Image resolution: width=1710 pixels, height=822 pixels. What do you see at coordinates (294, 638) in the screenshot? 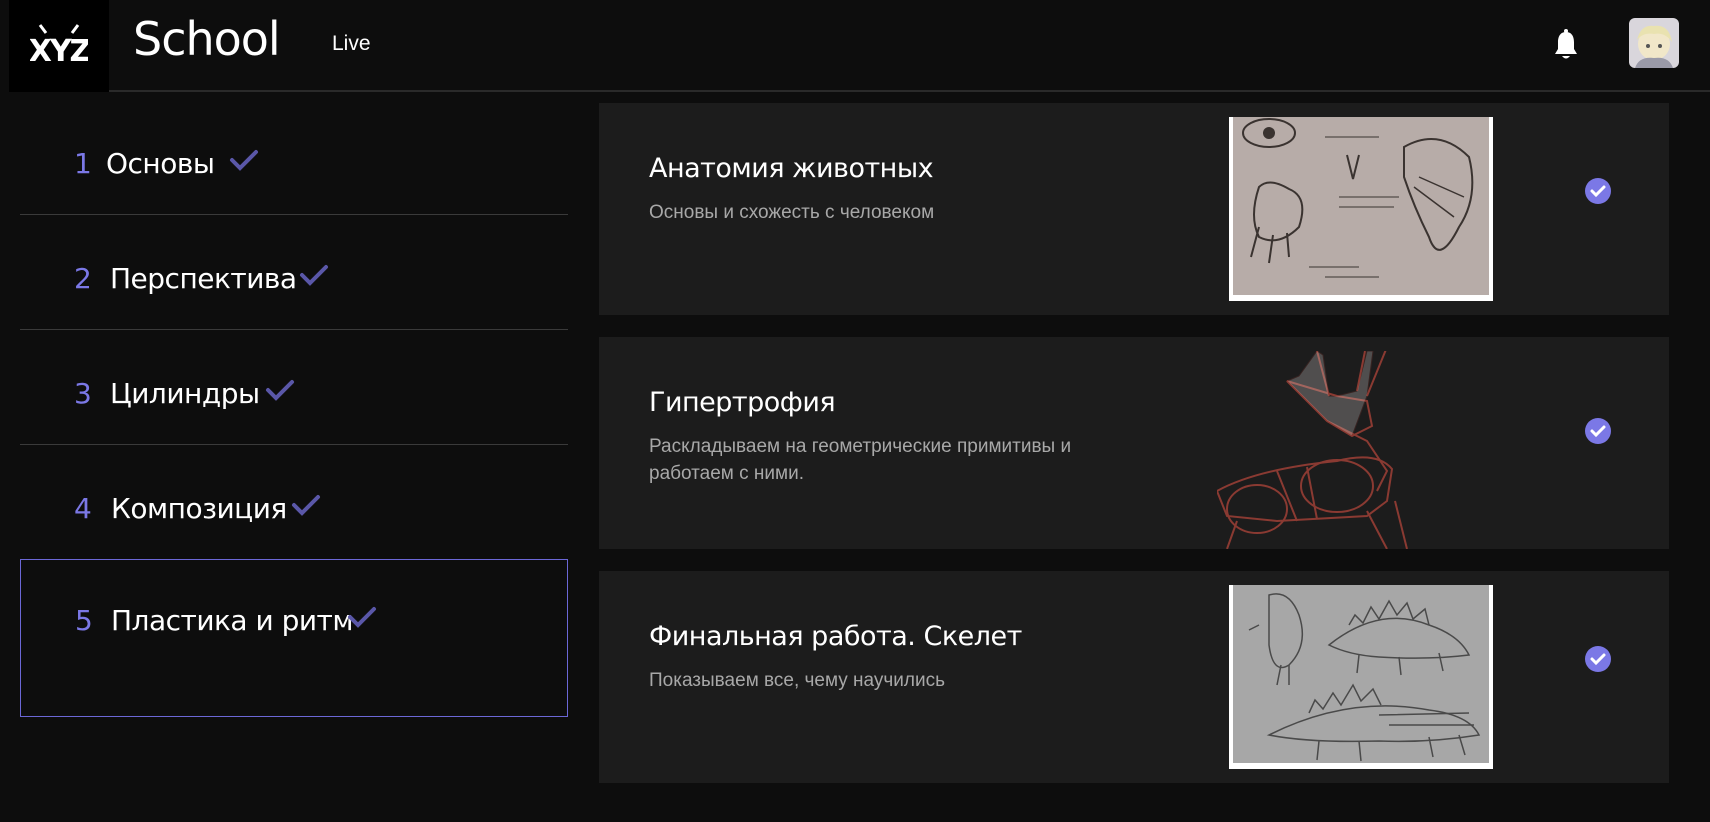
I see `sidebar-item-5-active: 5 Пластика и ритм` at bounding box center [294, 638].